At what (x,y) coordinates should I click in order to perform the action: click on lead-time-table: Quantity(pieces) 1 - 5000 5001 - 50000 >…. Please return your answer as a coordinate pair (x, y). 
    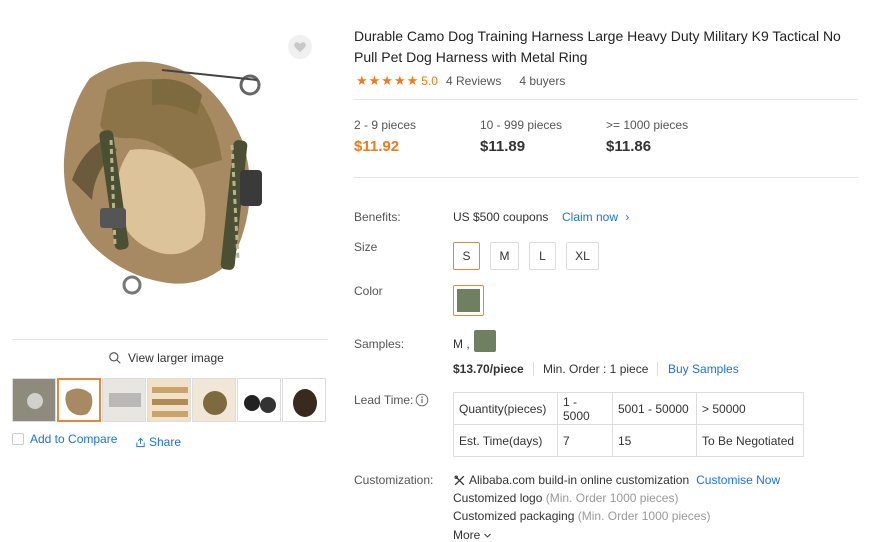
    Looking at the image, I should click on (628, 424).